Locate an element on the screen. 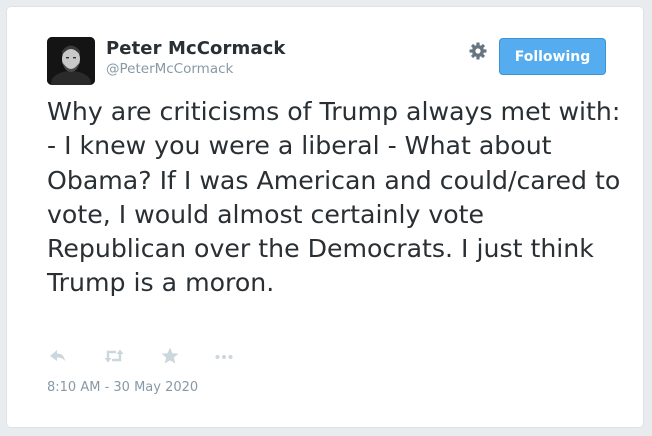 The height and width of the screenshot is (436, 652). avatar is located at coordinates (71, 61).